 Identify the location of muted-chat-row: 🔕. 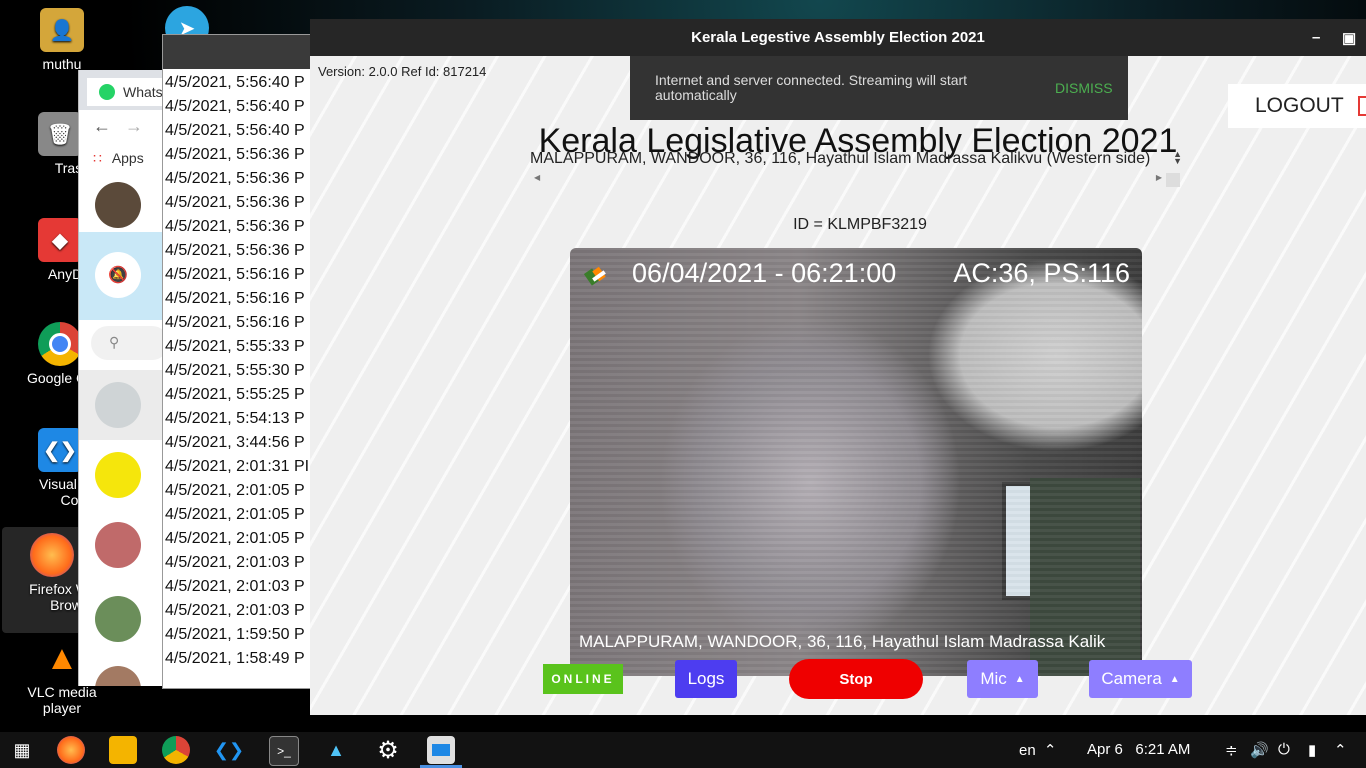
(124, 276).